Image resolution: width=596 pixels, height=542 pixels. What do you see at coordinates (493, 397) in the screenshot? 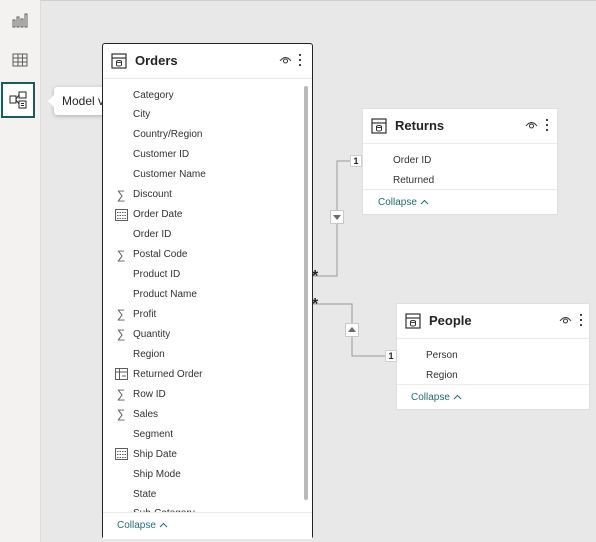
I see `people-collapse-row: Collapse` at bounding box center [493, 397].